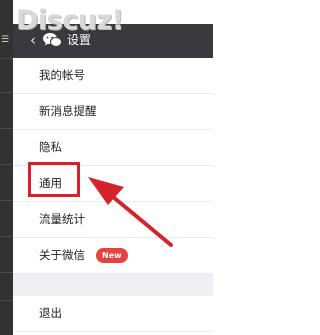 Image resolution: width=320 pixels, height=335 pixels. I want to click on logout-label: 退出, so click(50, 313).